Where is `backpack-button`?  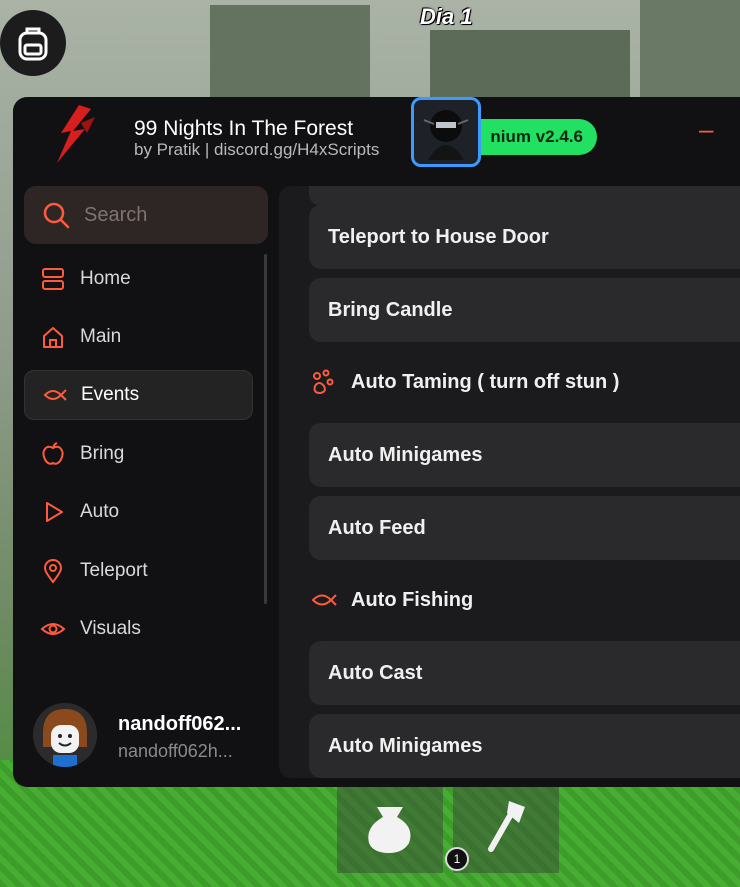
backpack-button is located at coordinates (33, 43).